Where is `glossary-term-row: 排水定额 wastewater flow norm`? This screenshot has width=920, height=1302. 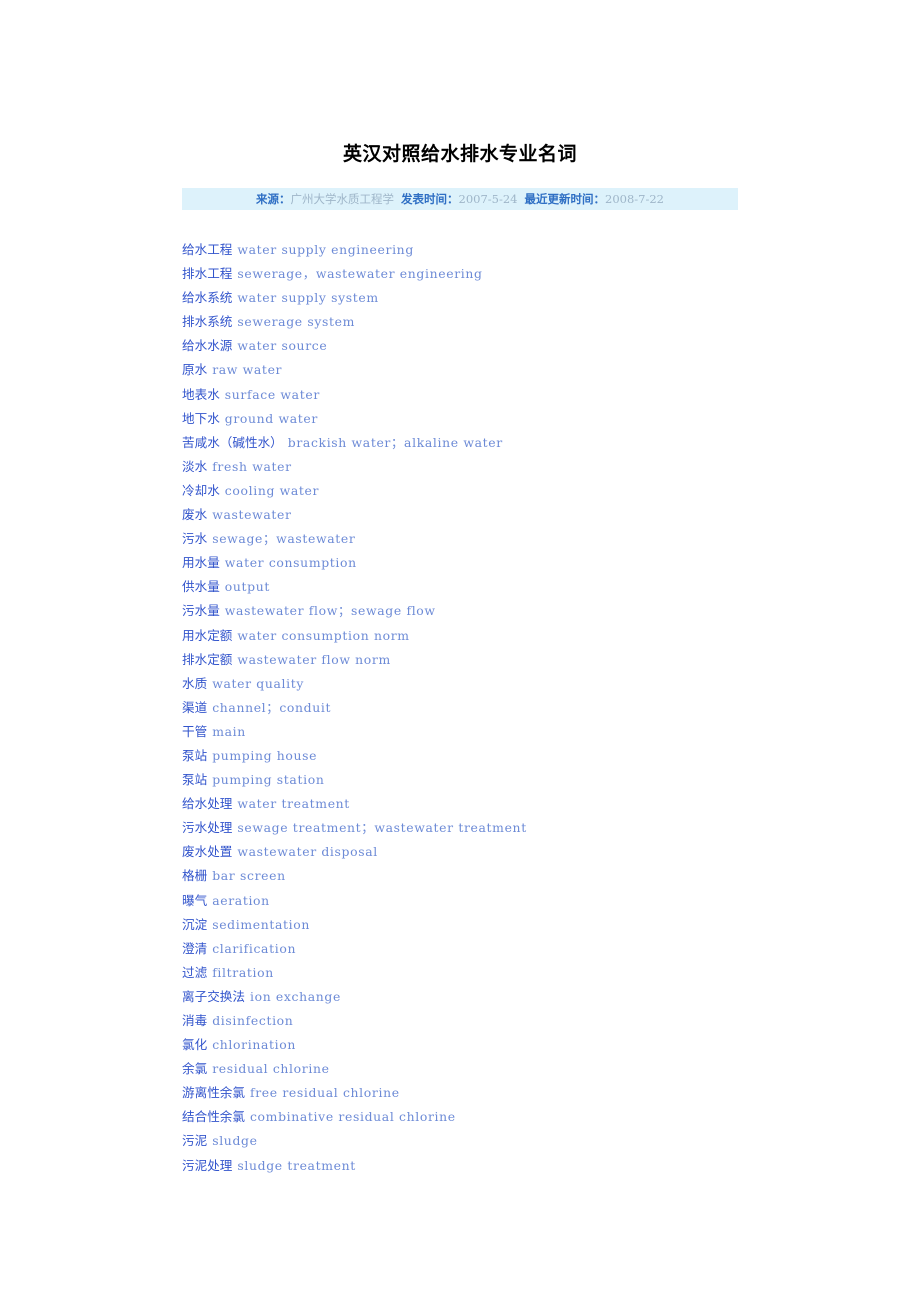 glossary-term-row: 排水定额 wastewater flow norm is located at coordinates (502, 660).